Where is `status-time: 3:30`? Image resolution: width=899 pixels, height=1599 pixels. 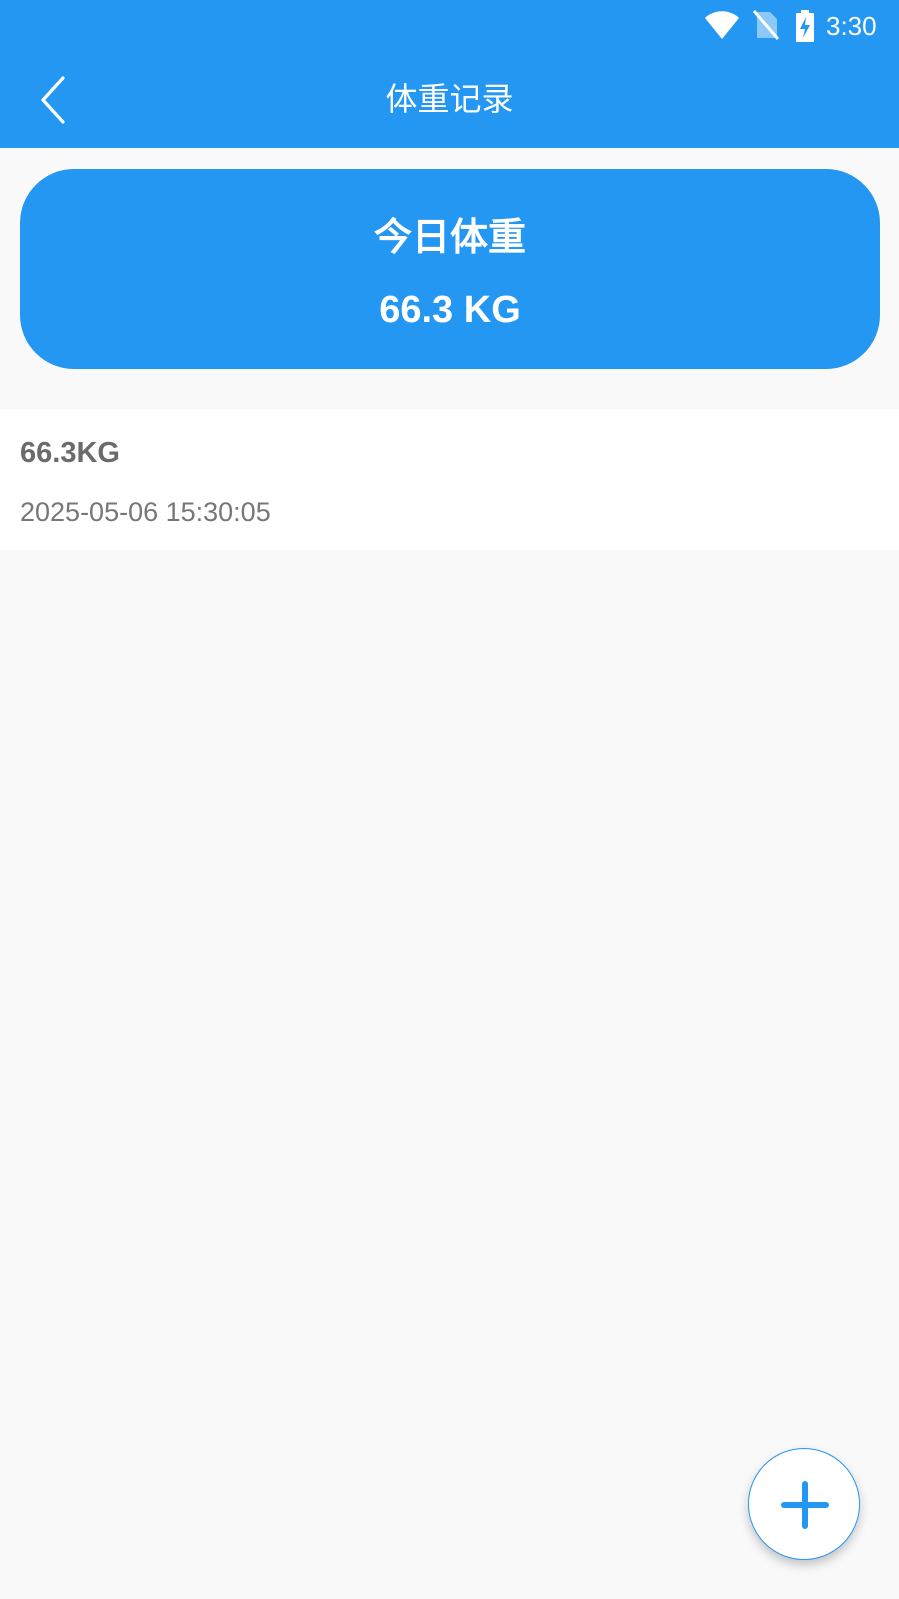 status-time: 3:30 is located at coordinates (851, 26).